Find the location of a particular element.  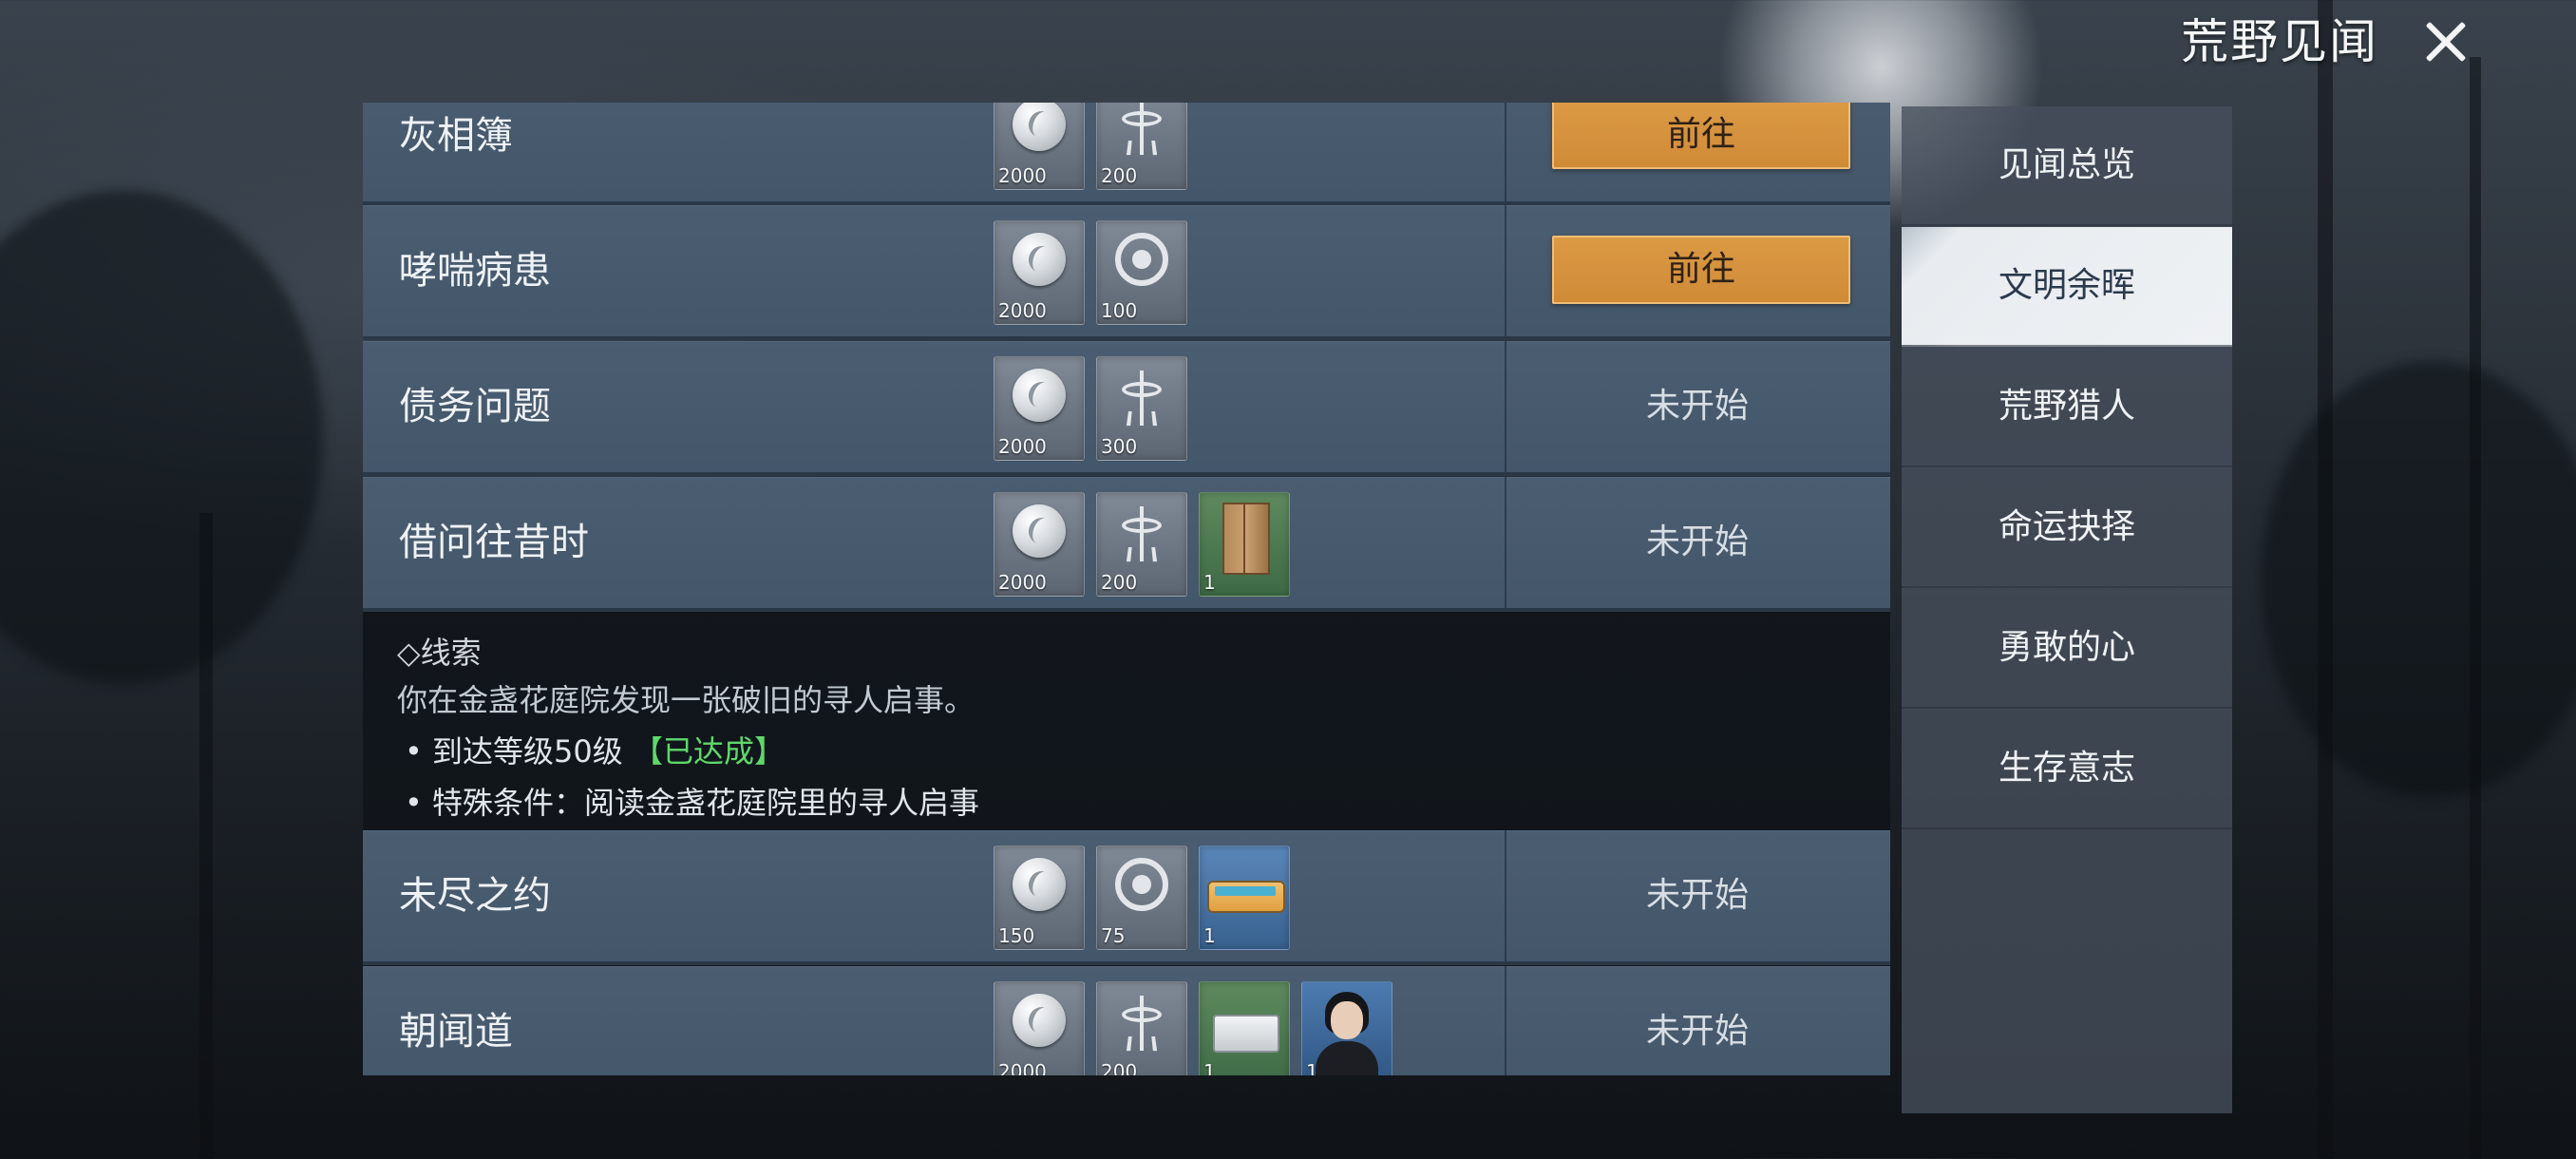

clue-condition-level: • 到达等级50级 【已达成】 is located at coordinates (595, 749).